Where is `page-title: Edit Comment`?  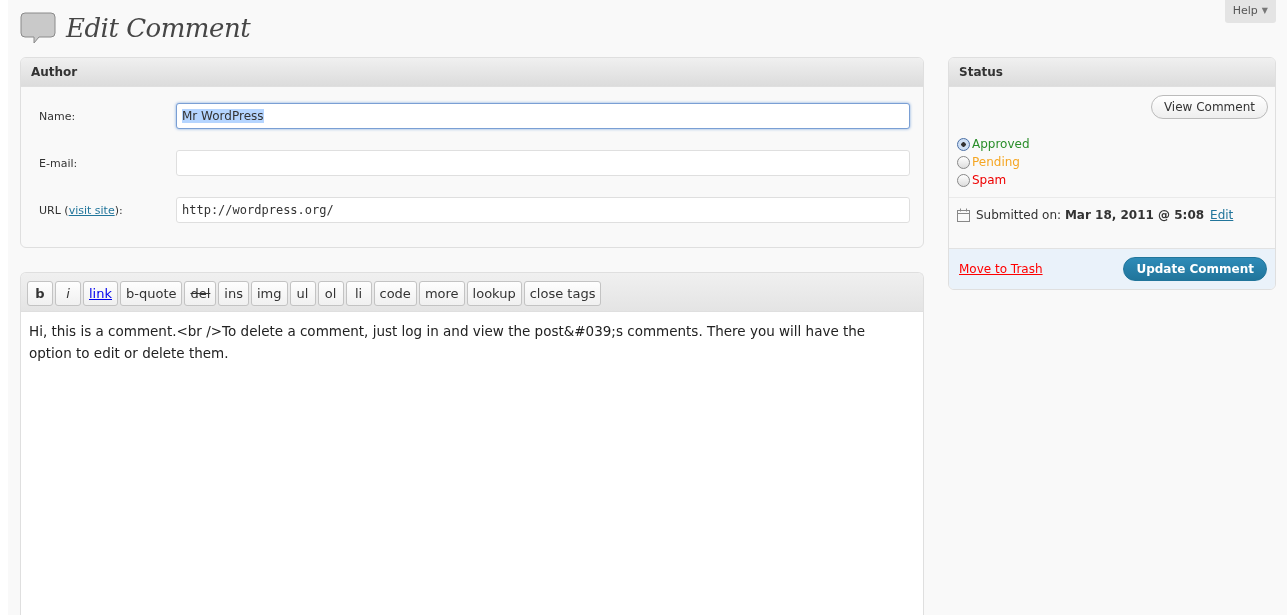 page-title: Edit Comment is located at coordinates (158, 28).